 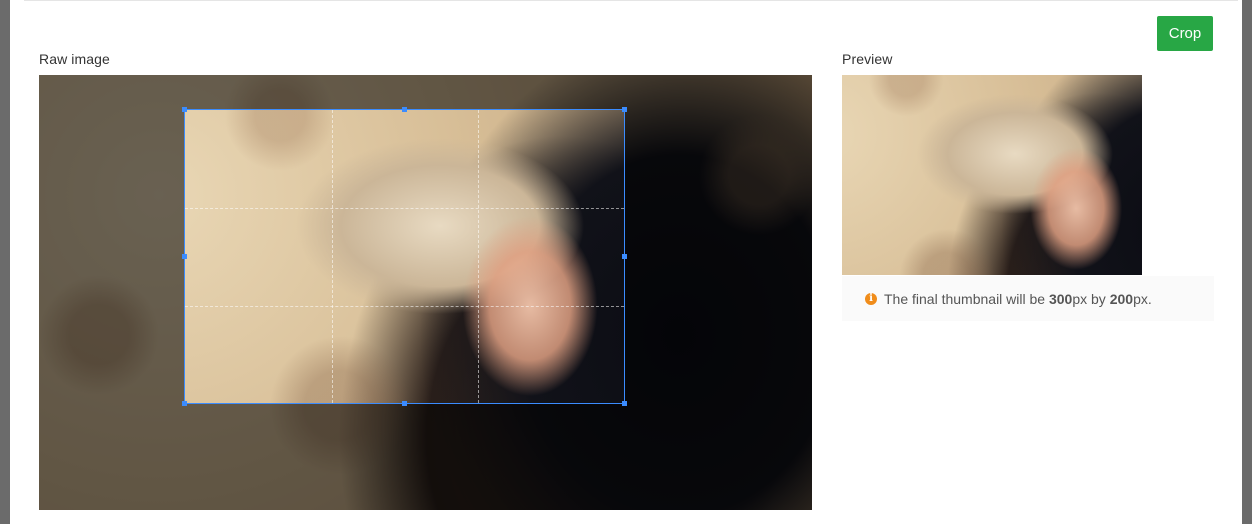 I want to click on raw-image-label: Raw image, so click(x=74, y=59).